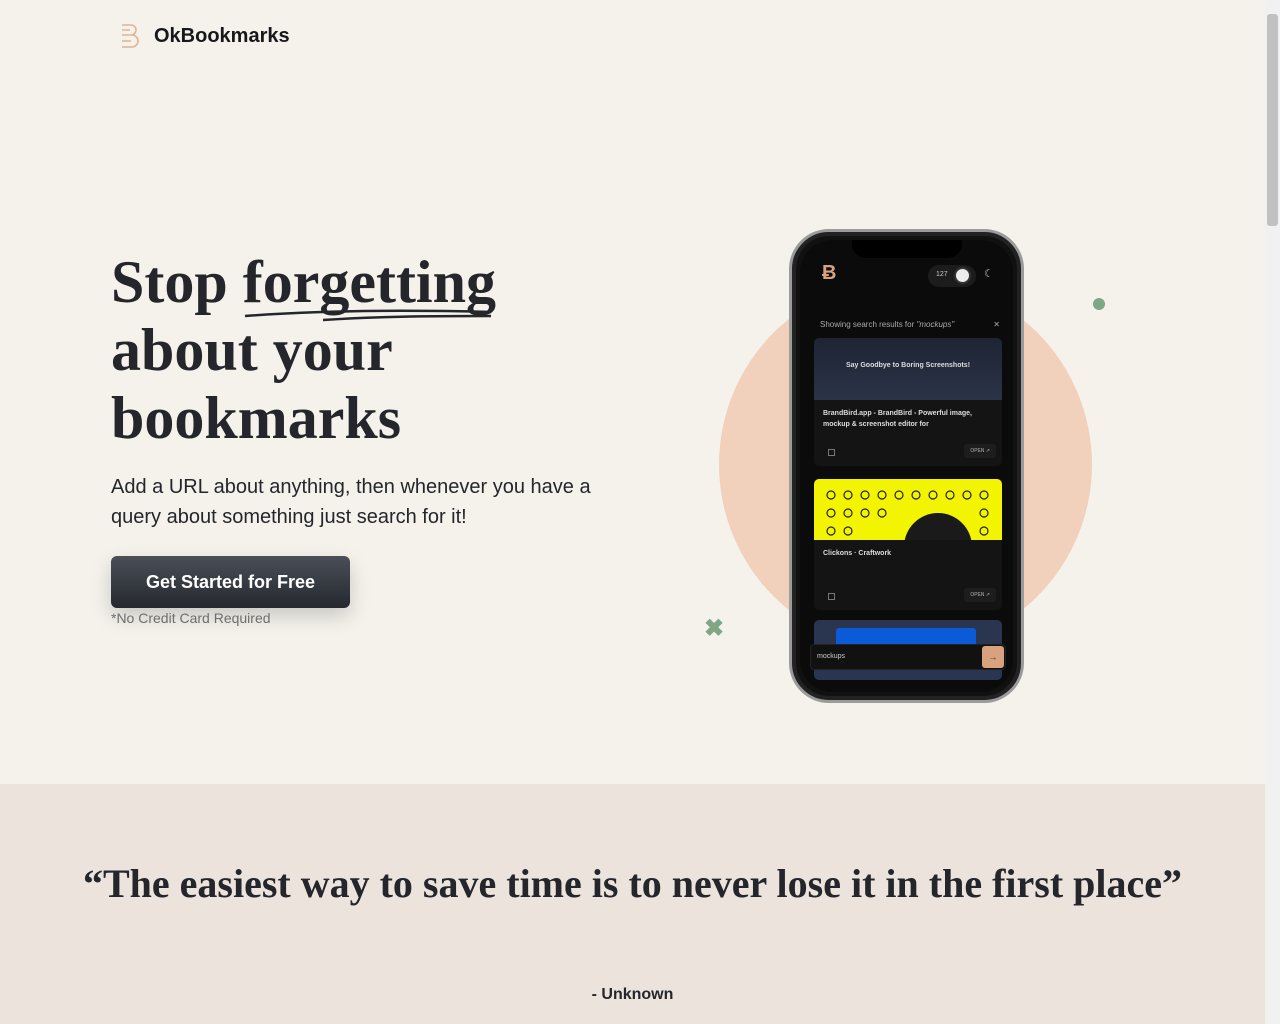 The width and height of the screenshot is (1280, 1024). I want to click on underlined-word: forgetting, so click(369, 282).